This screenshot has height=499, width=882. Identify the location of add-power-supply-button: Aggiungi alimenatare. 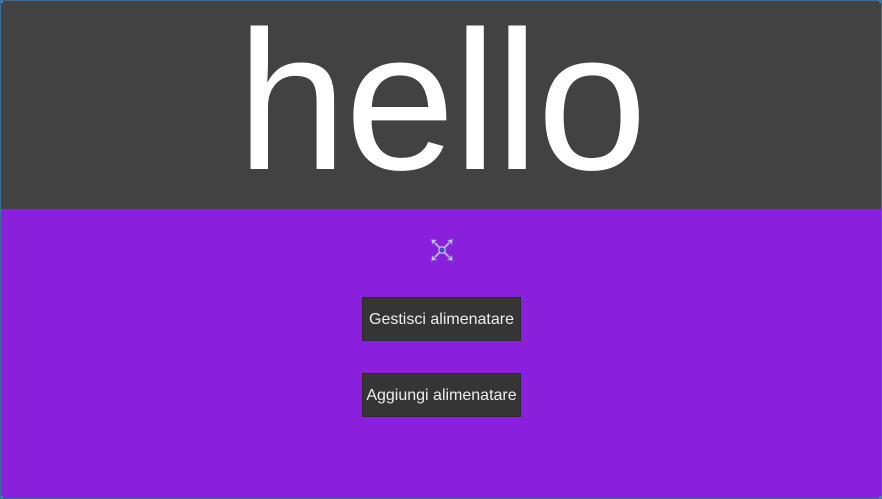
(441, 395).